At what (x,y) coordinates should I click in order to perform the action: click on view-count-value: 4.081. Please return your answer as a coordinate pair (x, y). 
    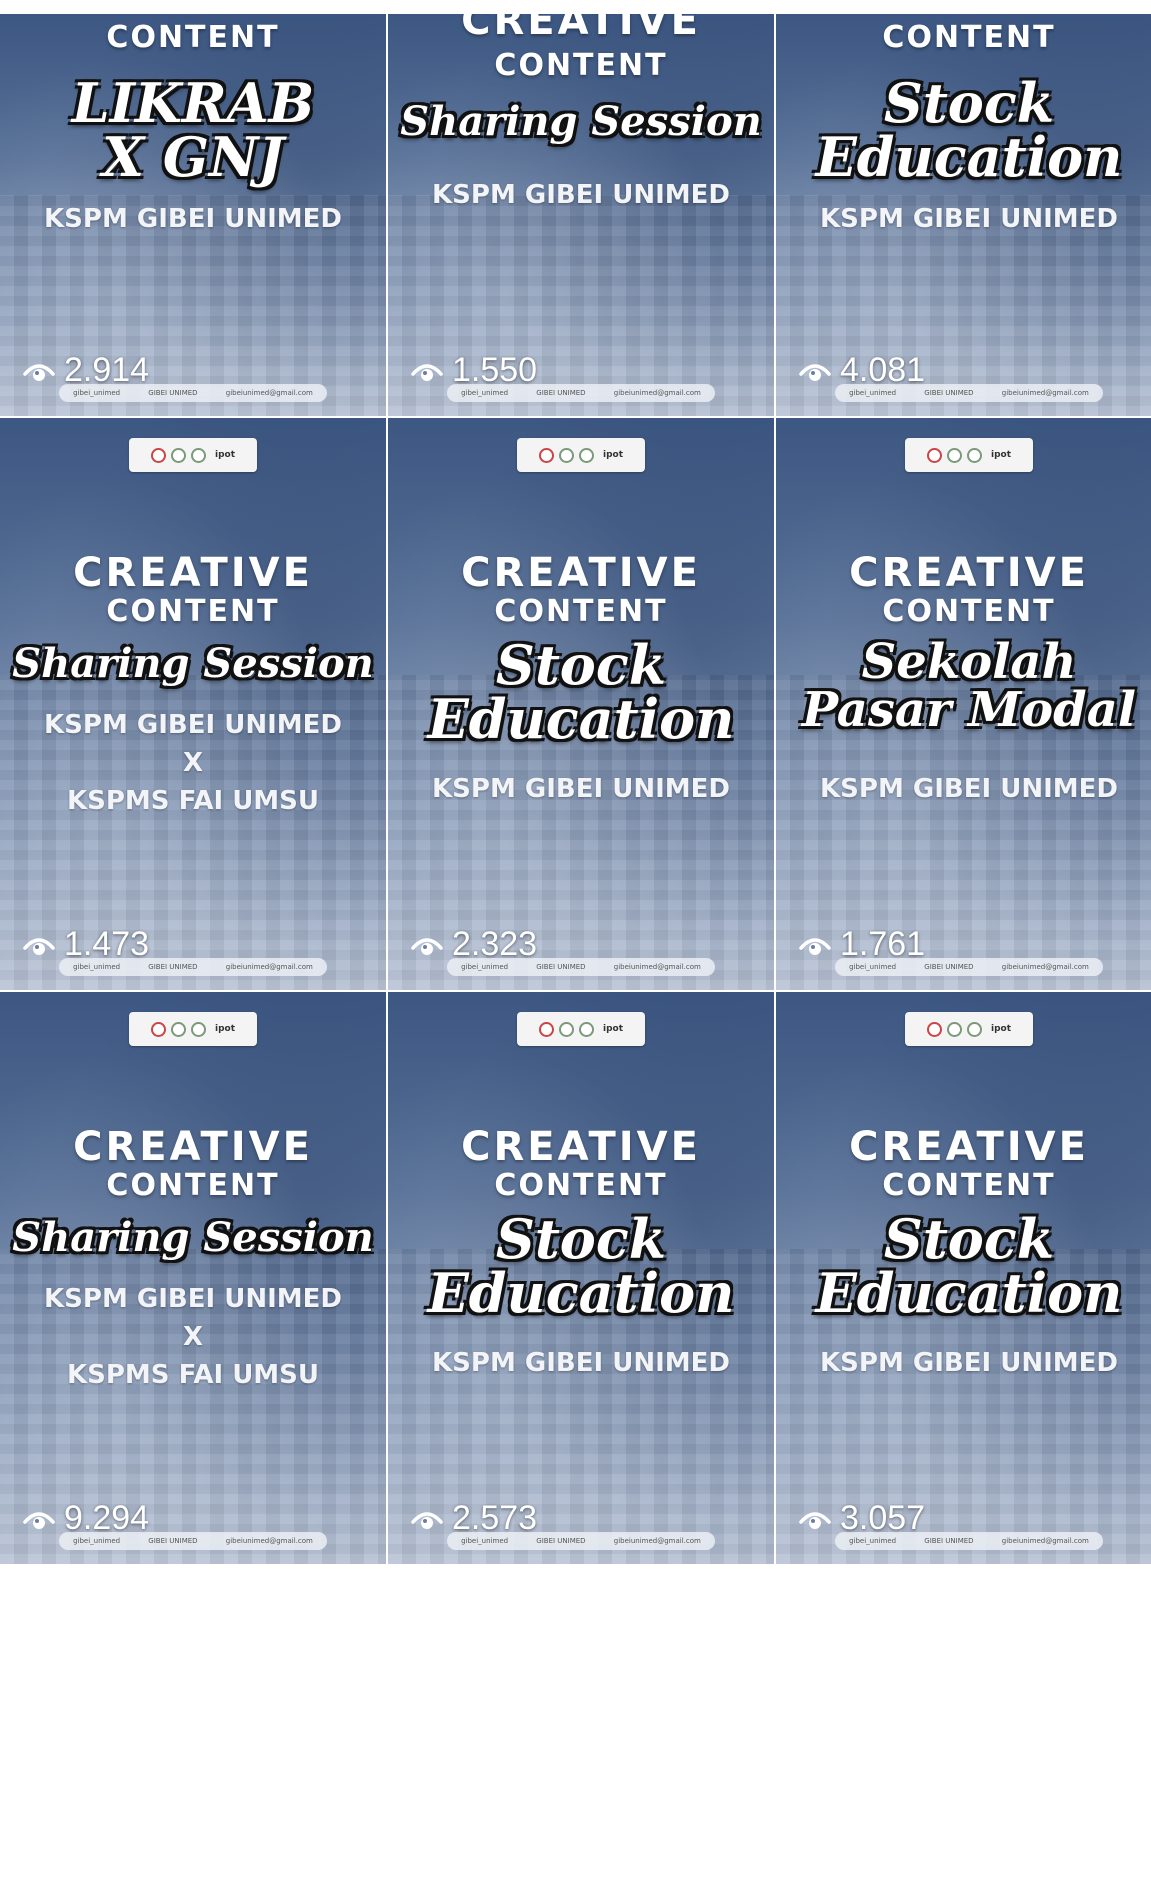
    Looking at the image, I should click on (883, 370).